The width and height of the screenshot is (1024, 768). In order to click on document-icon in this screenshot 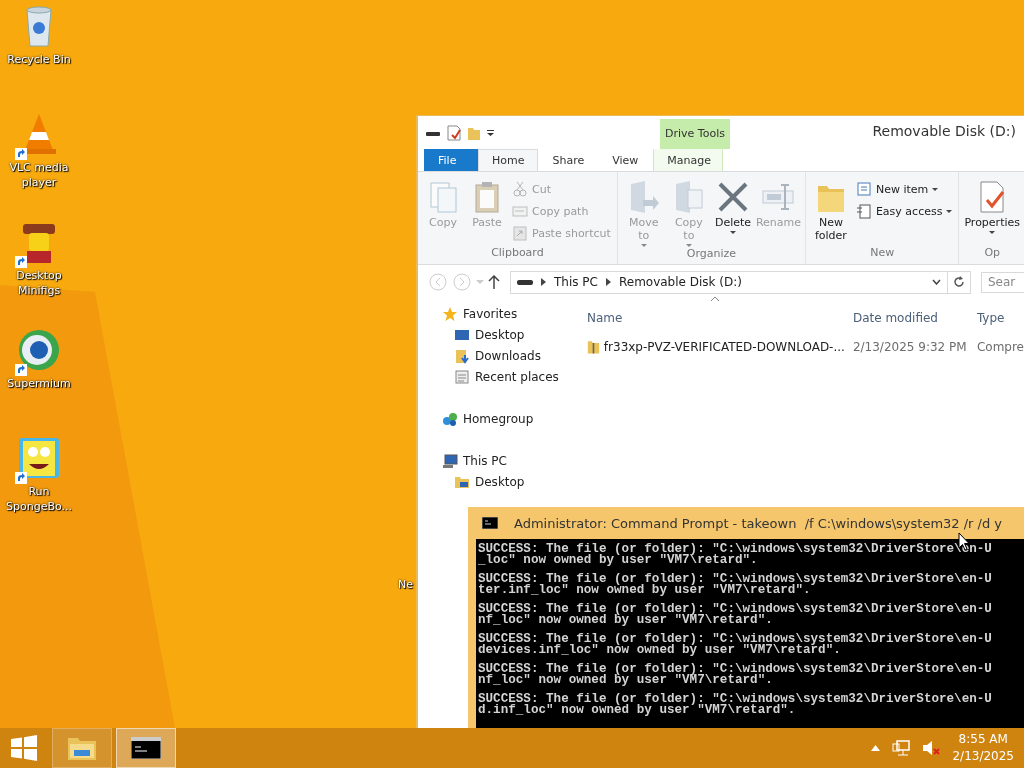, I will do `click(462, 376)`.